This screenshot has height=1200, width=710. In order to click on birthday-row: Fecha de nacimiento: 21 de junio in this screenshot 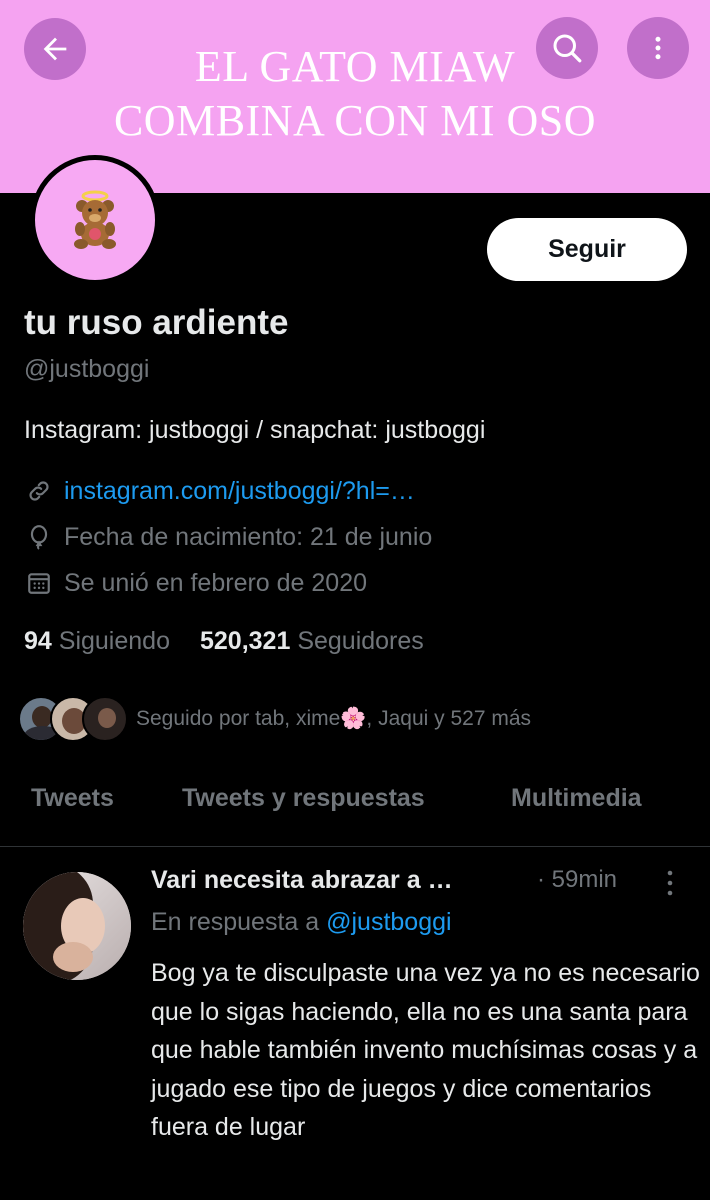, I will do `click(228, 537)`.